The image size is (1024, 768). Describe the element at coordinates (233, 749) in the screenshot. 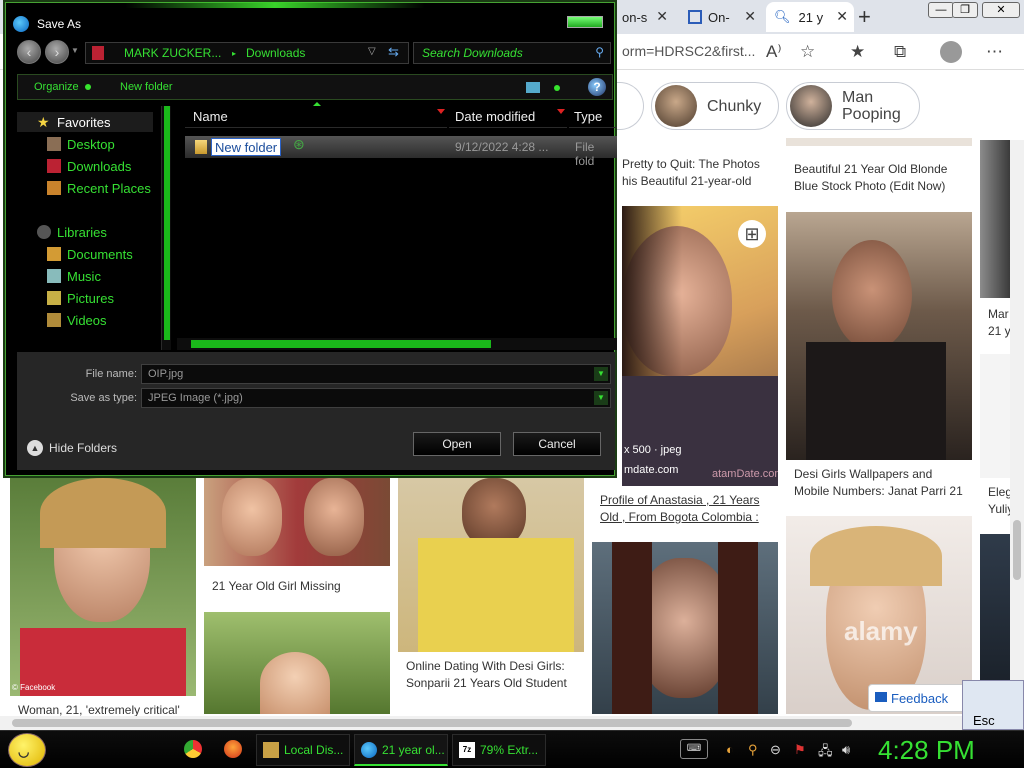

I see `firefox-icon` at that location.